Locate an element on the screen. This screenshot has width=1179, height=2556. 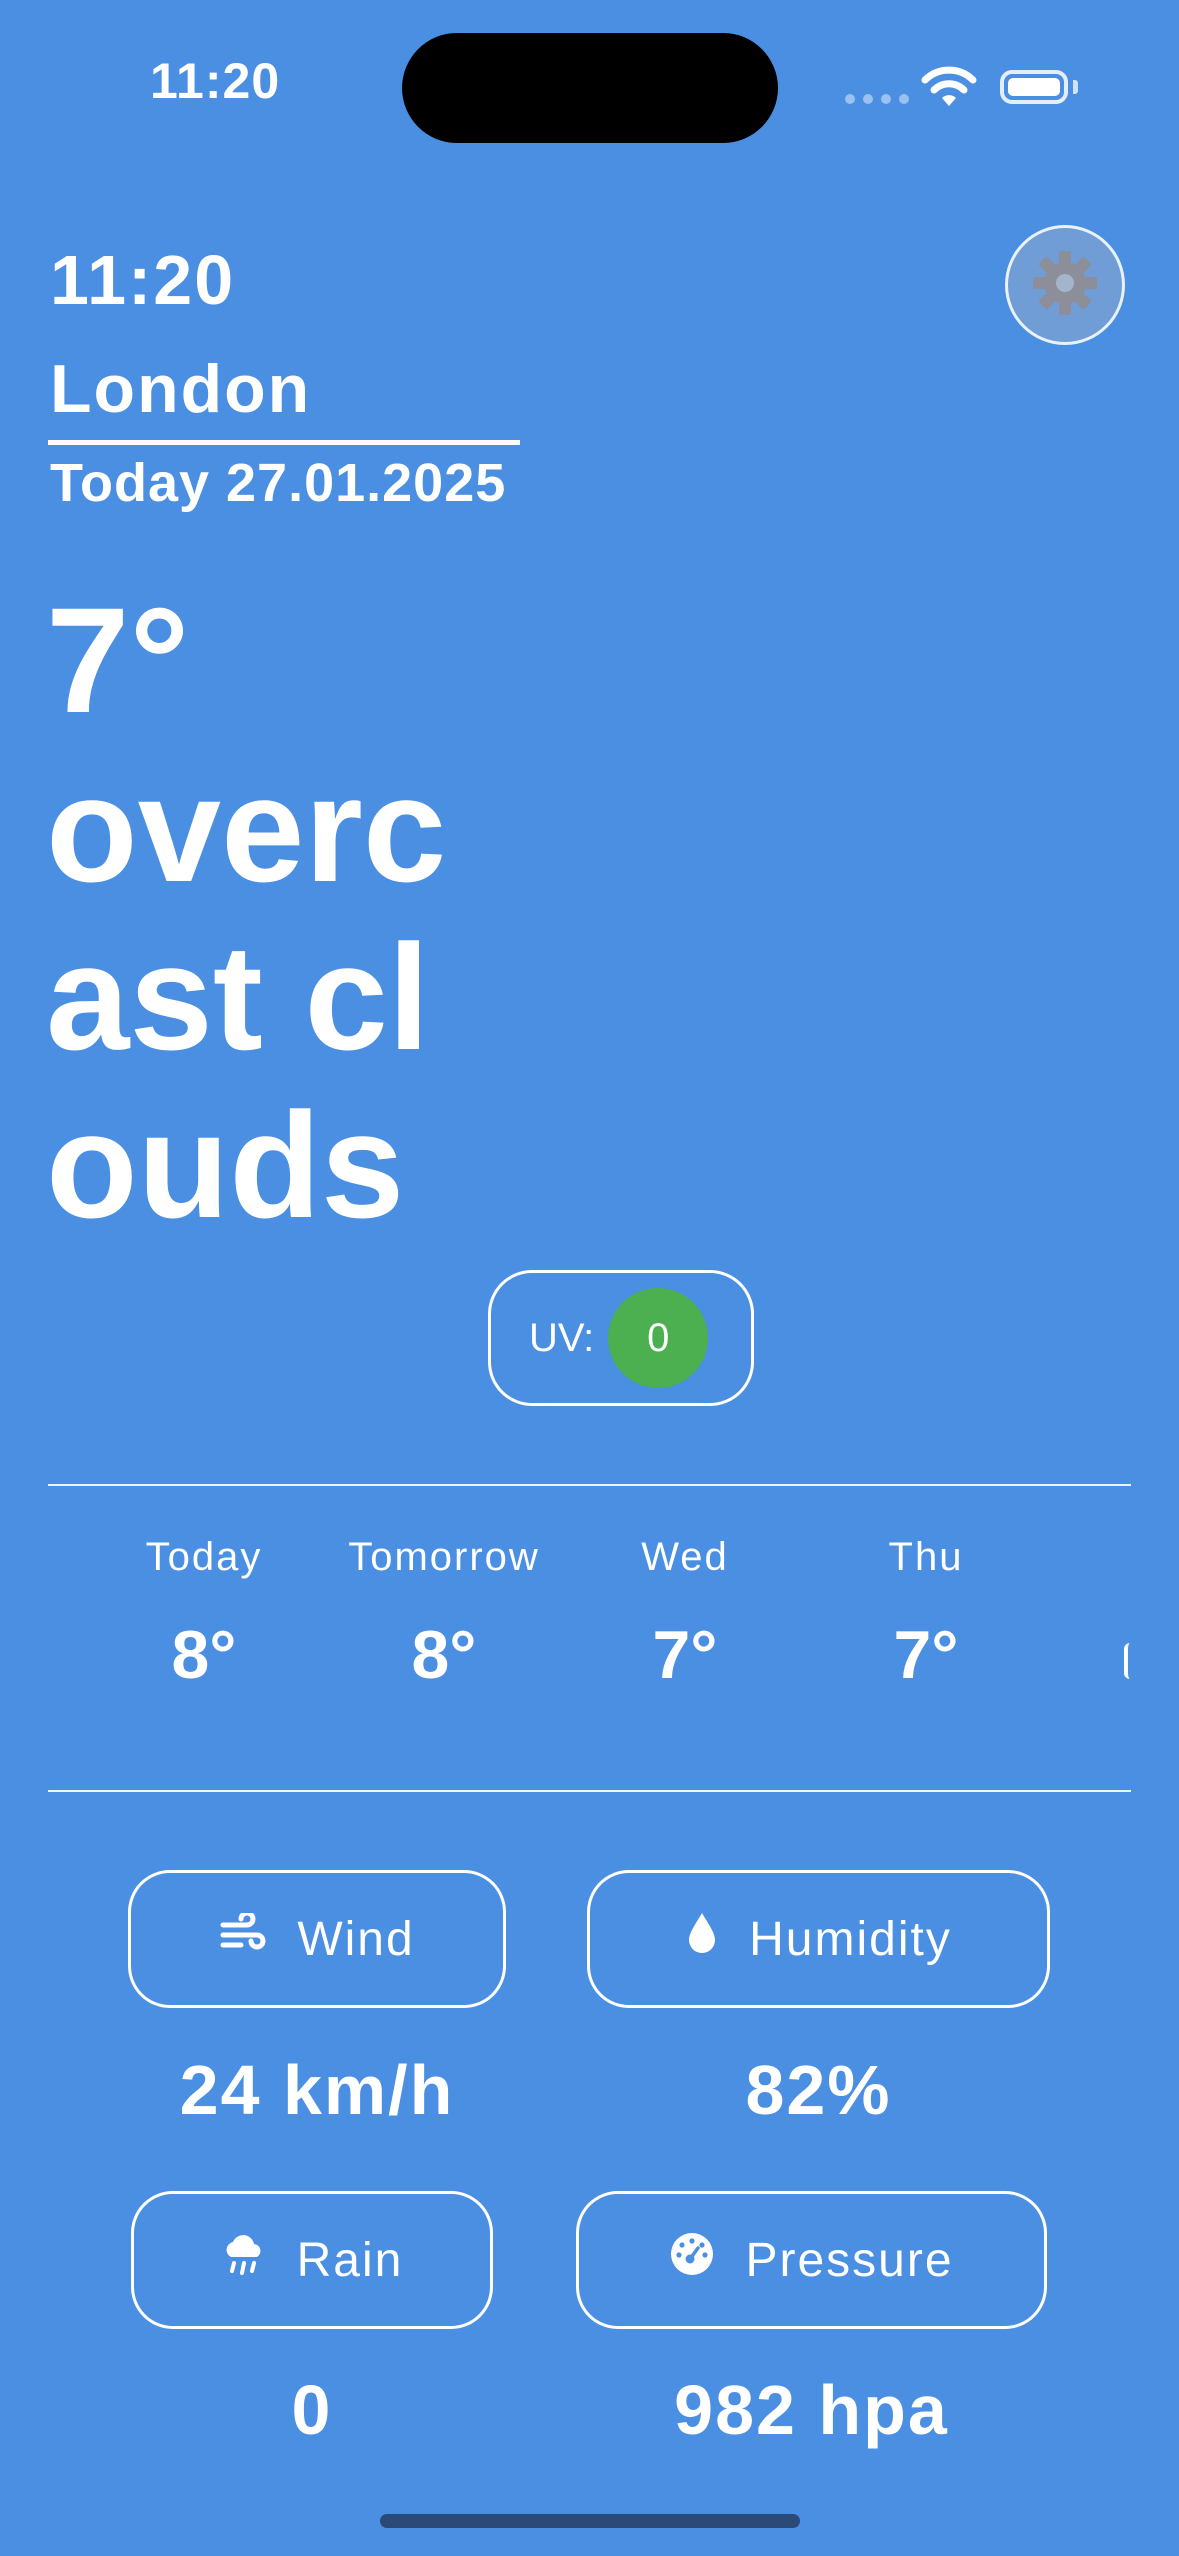
forecast-day: Wed is located at coordinates (685, 1557).